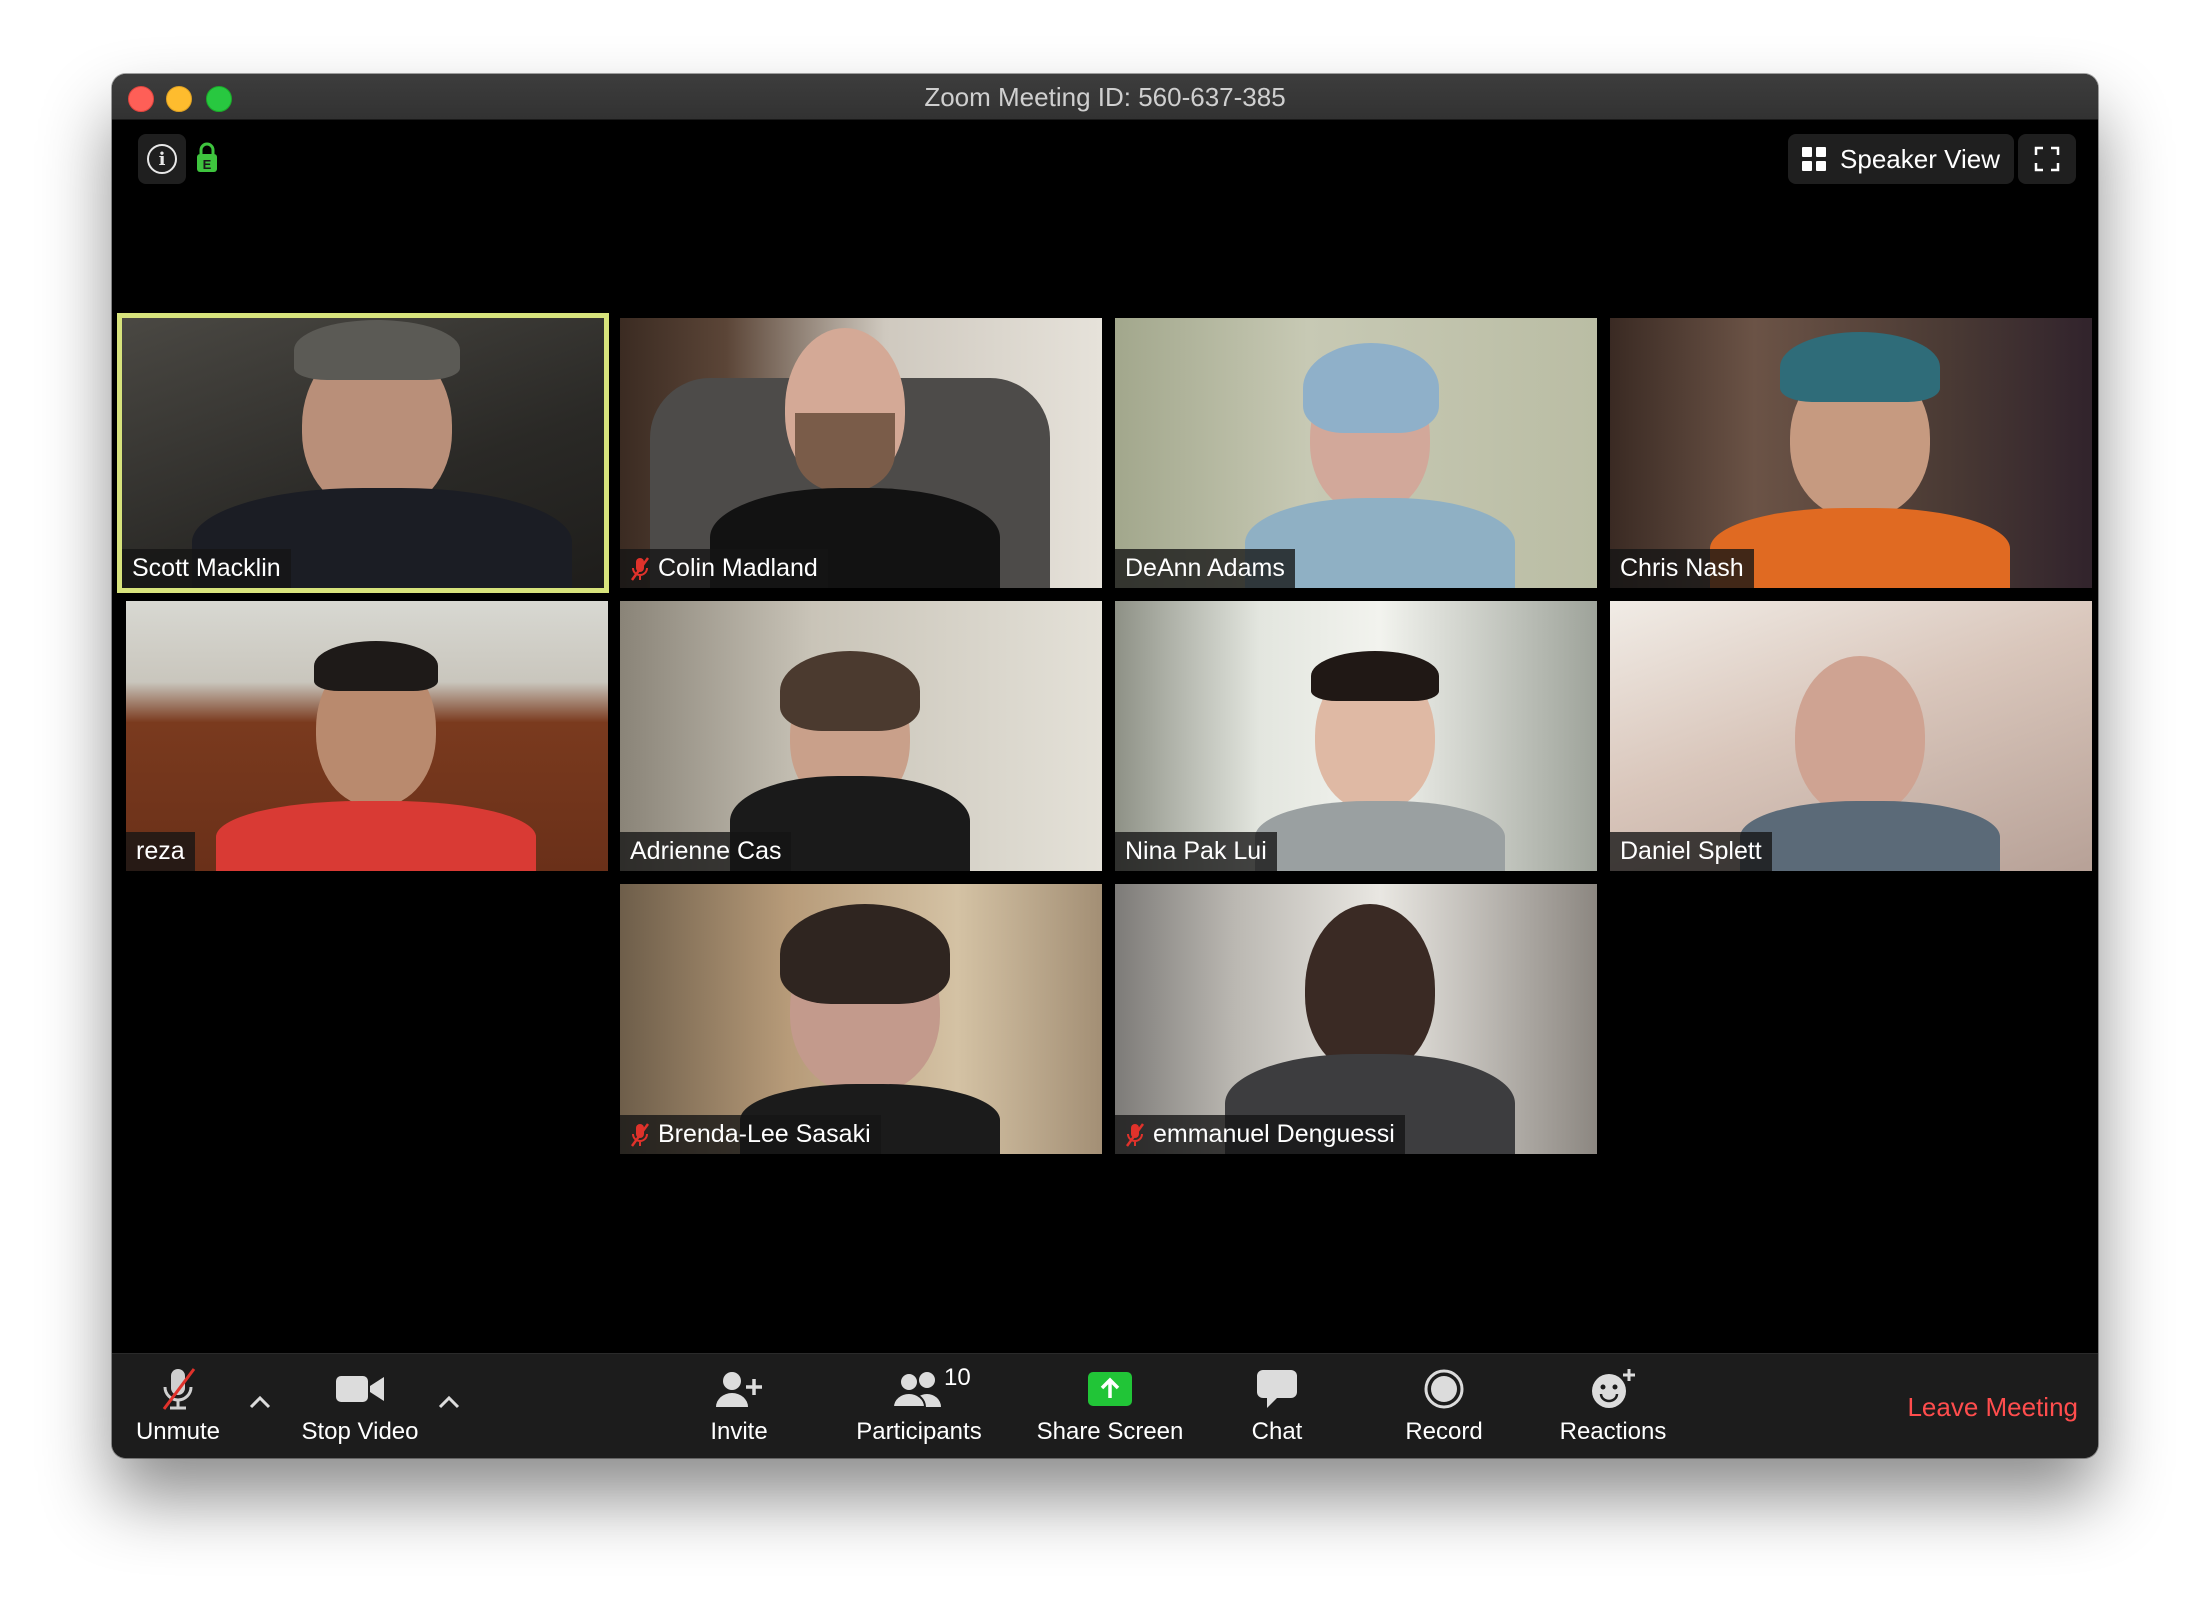 This screenshot has width=2208, height=1604. I want to click on participant-name: reza, so click(160, 851).